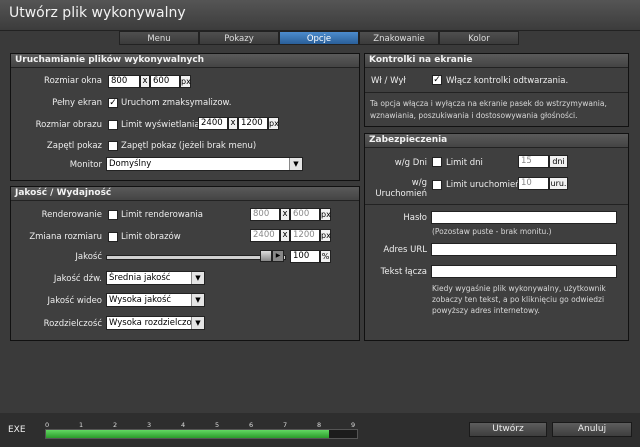 The height and width of the screenshot is (447, 640). I want to click on window-size-label: Rozmiar okna, so click(73, 81).